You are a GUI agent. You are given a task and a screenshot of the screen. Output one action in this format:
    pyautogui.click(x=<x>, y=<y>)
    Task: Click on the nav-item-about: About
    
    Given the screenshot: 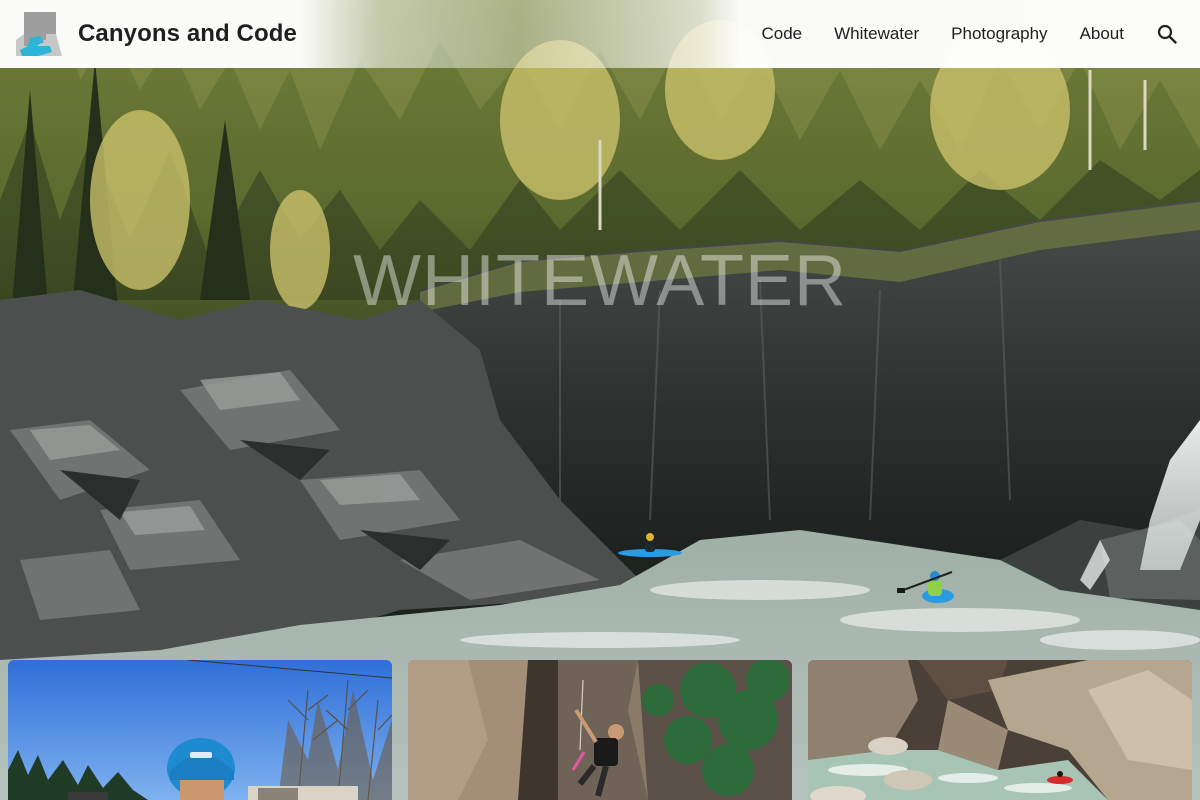 What is the action you would take?
    pyautogui.click(x=1102, y=34)
    